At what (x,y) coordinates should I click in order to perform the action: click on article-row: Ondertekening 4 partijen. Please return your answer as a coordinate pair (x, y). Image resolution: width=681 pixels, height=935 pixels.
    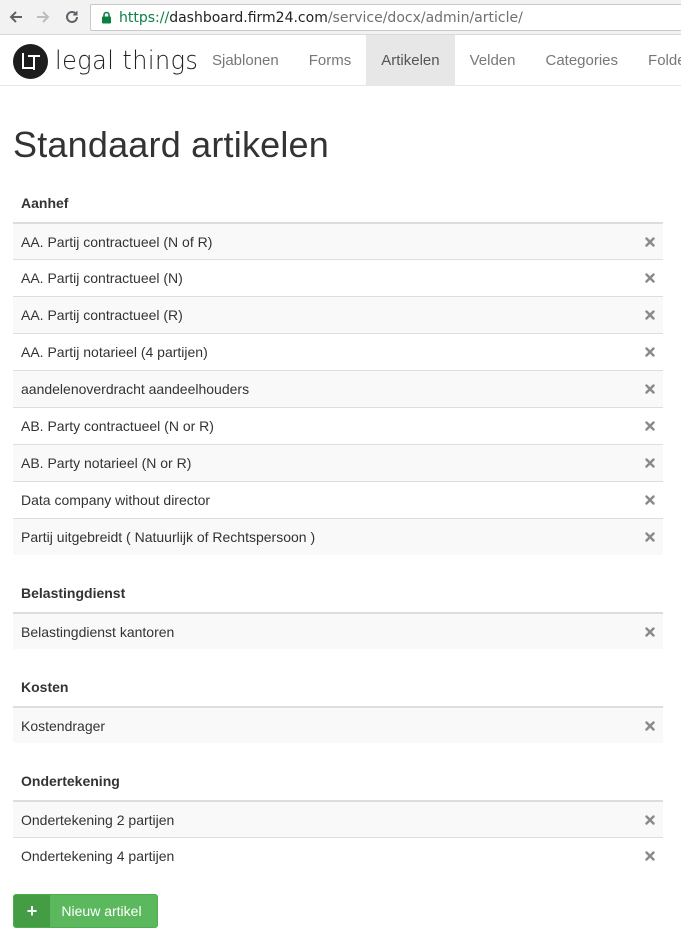
    Looking at the image, I should click on (338, 855).